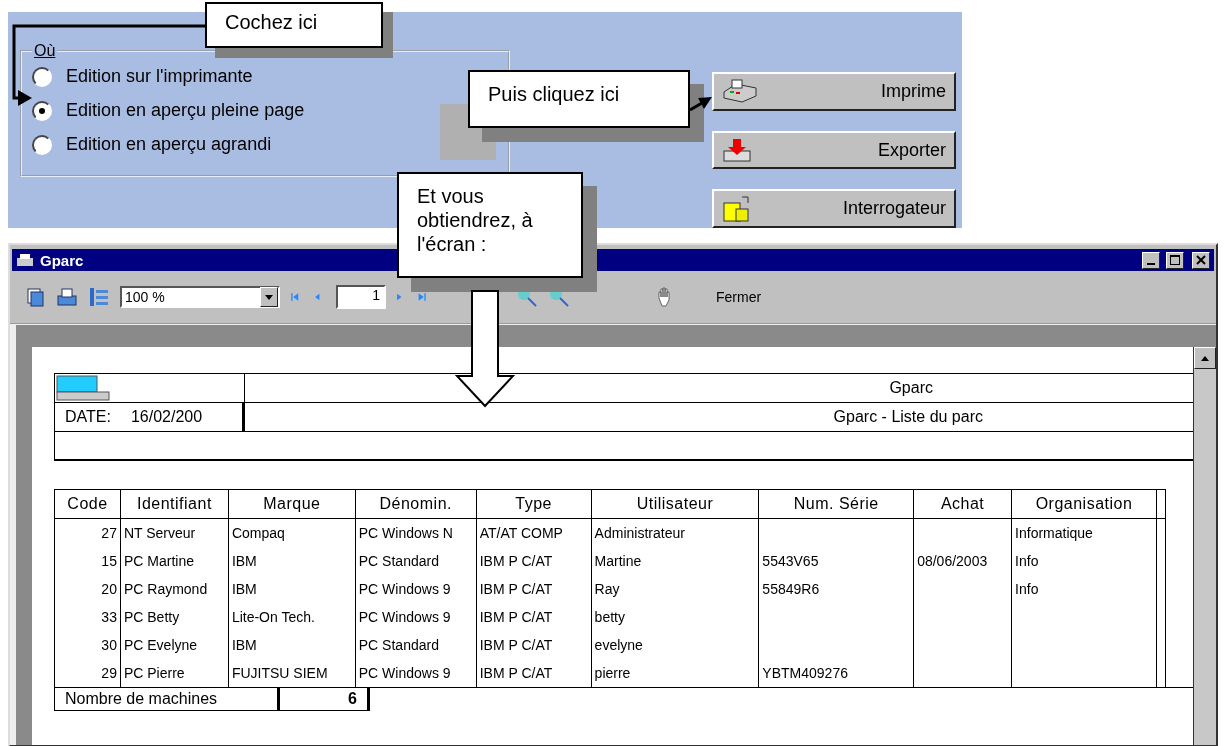 This screenshot has width=1228, height=746. What do you see at coordinates (174, 673) in the screenshot?
I see `table-cell: PC Pierre` at bounding box center [174, 673].